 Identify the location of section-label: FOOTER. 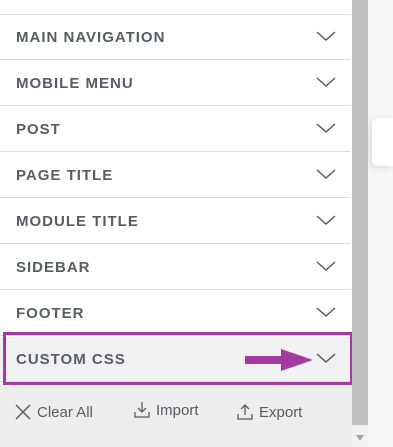
(50, 313).